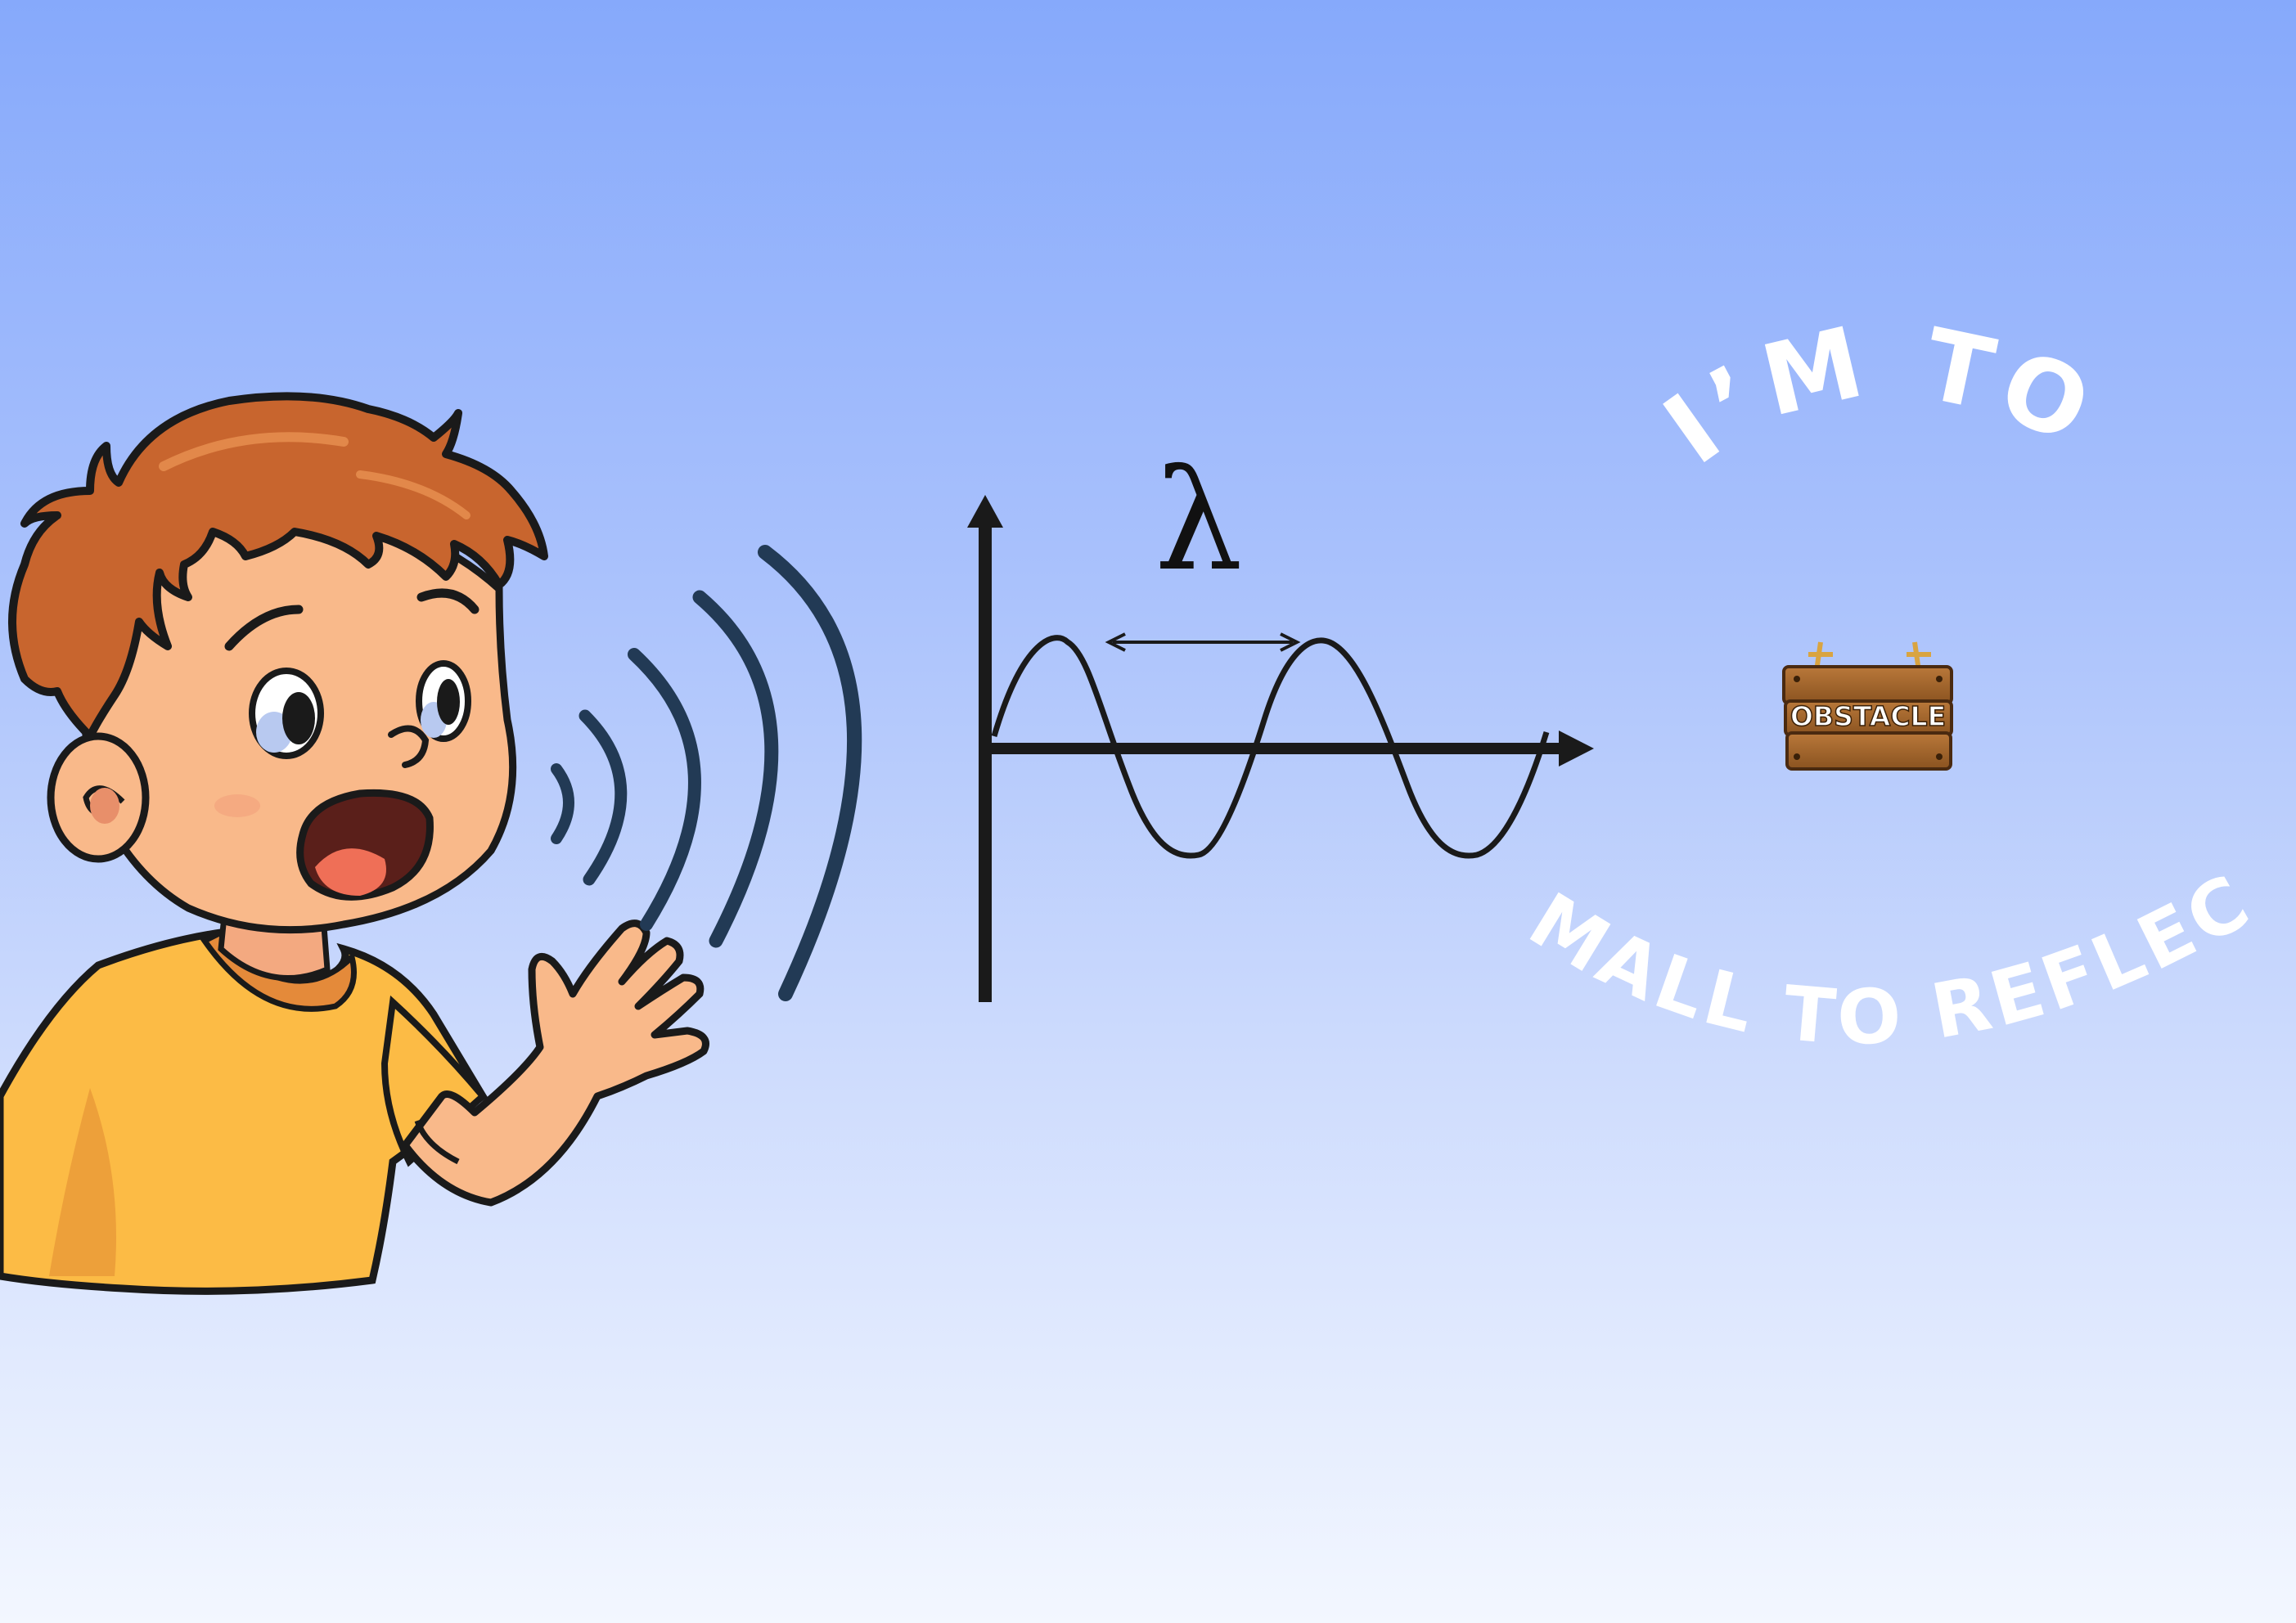  What do you see at coordinates (443, 701) in the screenshot?
I see `right-eye` at bounding box center [443, 701].